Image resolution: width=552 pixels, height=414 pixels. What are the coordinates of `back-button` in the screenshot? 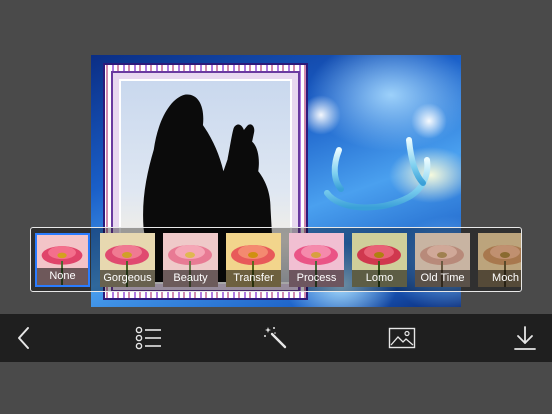 It's located at (24, 338).